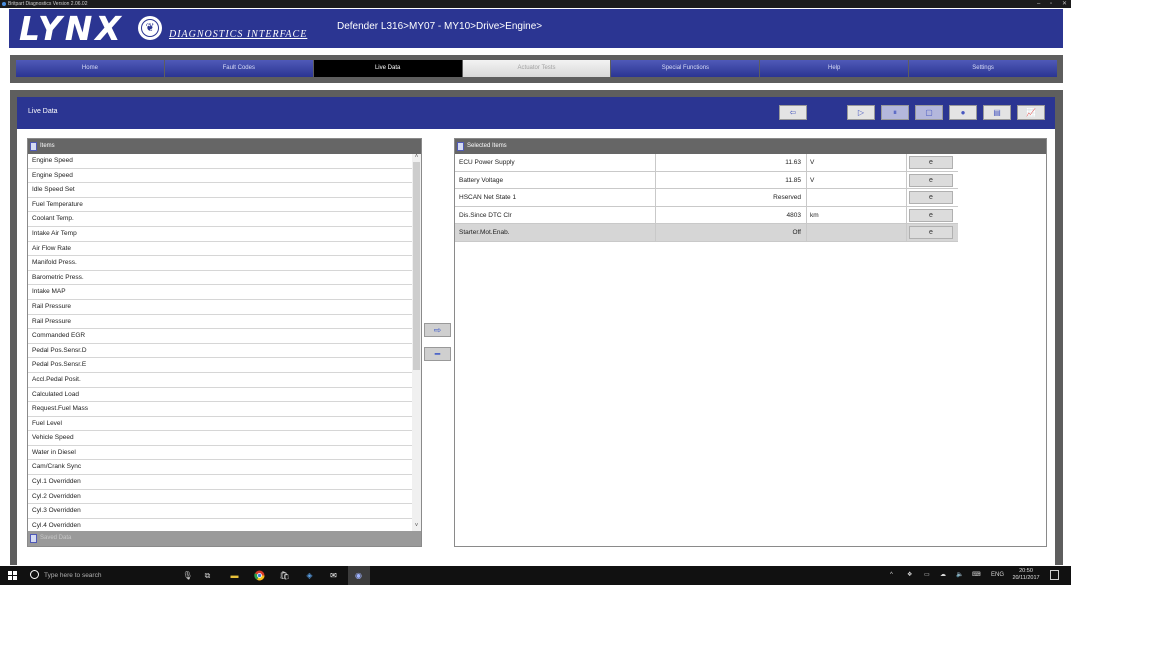 The height and width of the screenshot is (650, 1155). What do you see at coordinates (220, 292) in the screenshot?
I see `list-item: Intake MAP` at bounding box center [220, 292].